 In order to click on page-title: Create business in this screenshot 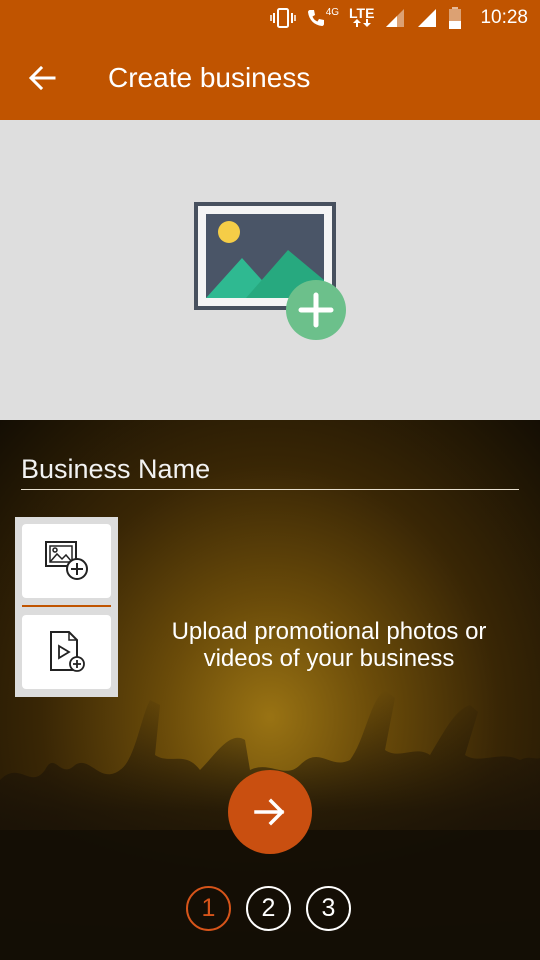, I will do `click(209, 77)`.